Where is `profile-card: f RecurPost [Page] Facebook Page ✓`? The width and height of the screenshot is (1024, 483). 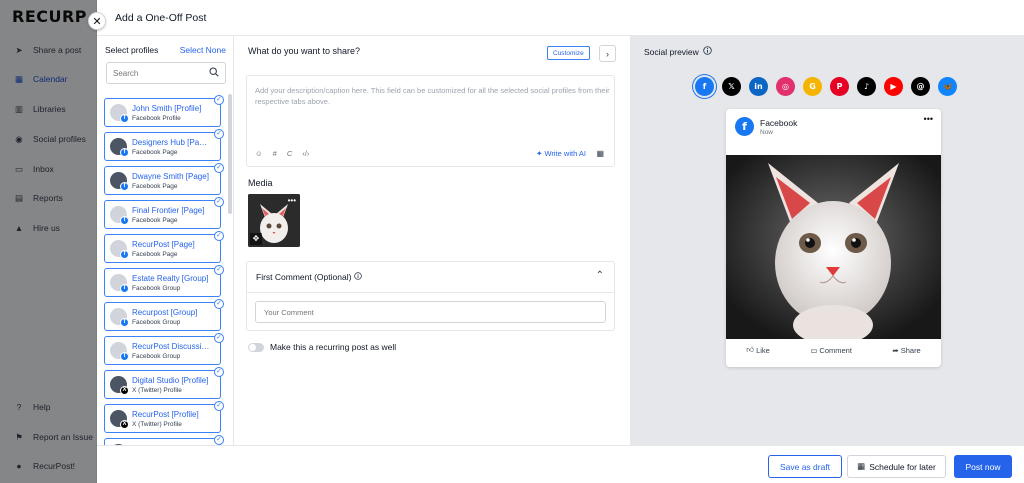 profile-card: f RecurPost [Page] Facebook Page ✓ is located at coordinates (164, 247).